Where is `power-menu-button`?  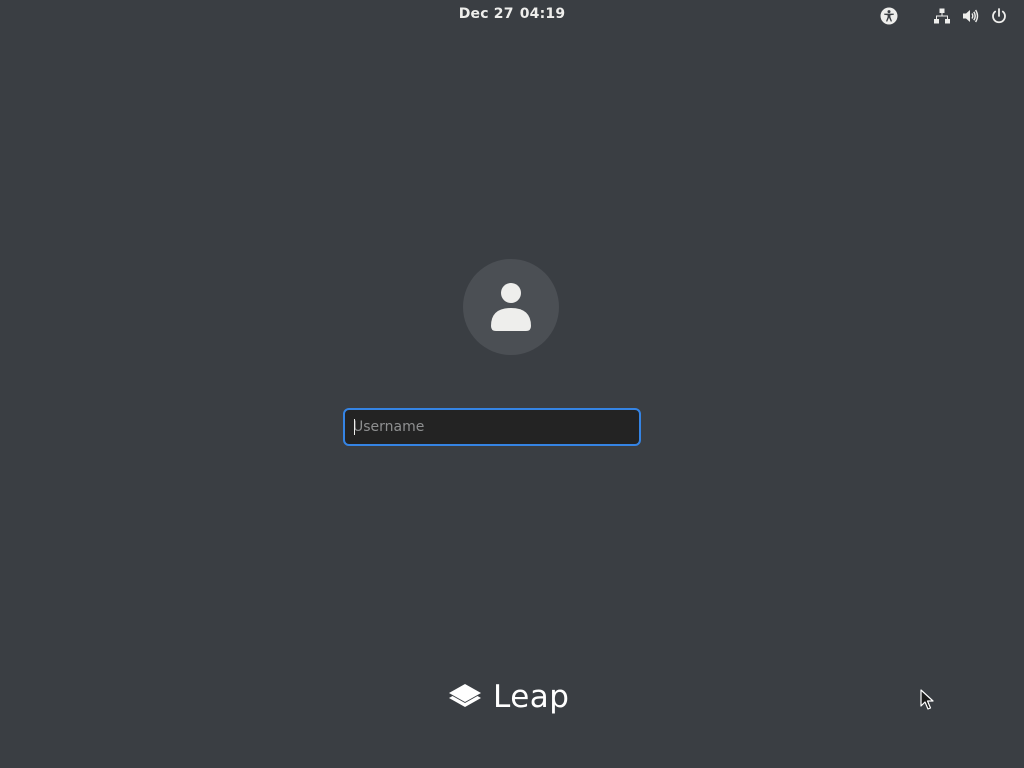 power-menu-button is located at coordinates (999, 16).